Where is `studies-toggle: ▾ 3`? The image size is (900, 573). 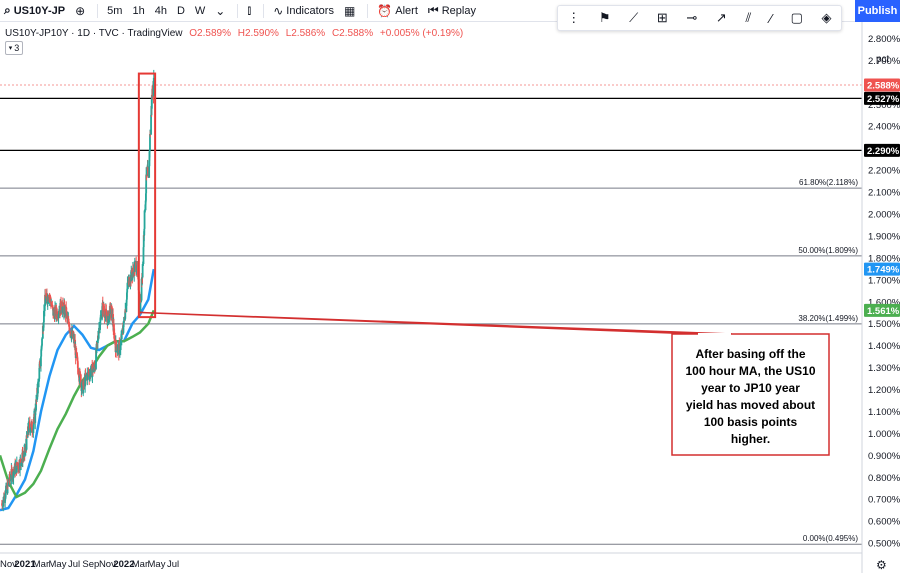 studies-toggle: ▾ 3 is located at coordinates (14, 48).